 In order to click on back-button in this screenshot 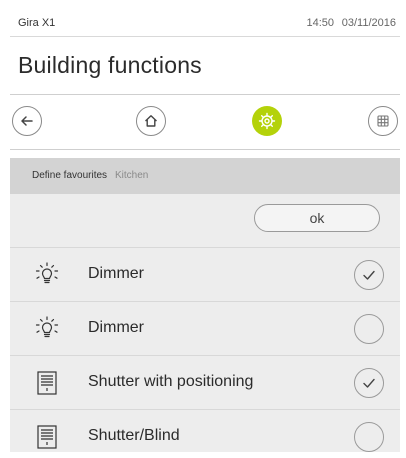, I will do `click(27, 121)`.